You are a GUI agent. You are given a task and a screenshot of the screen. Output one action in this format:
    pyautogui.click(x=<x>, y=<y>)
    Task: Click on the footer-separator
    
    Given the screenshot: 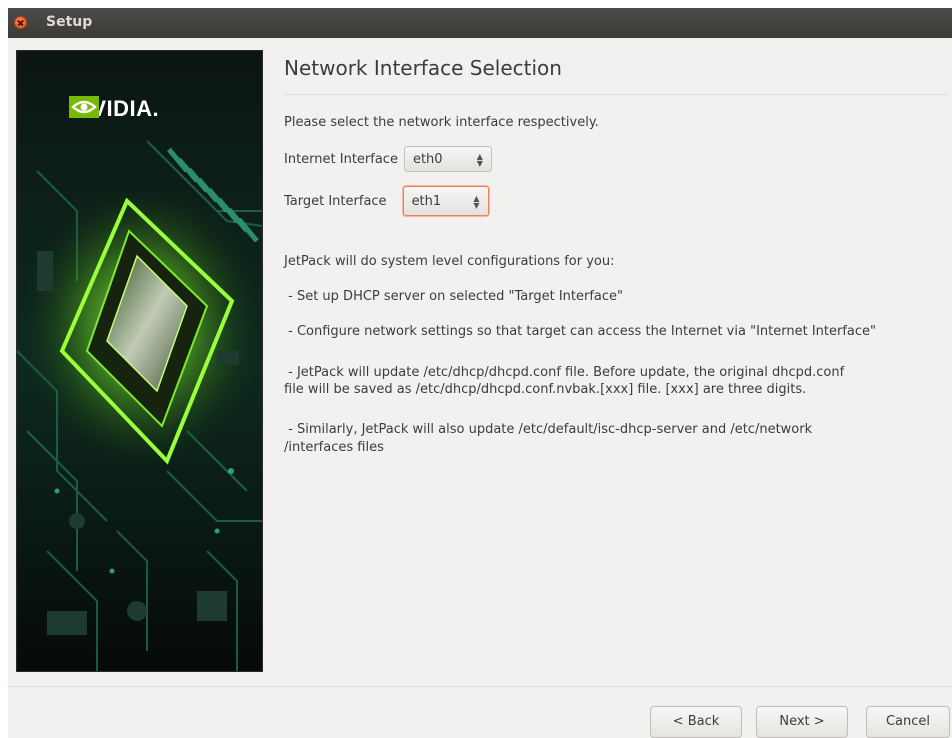 What is the action you would take?
    pyautogui.click(x=480, y=686)
    